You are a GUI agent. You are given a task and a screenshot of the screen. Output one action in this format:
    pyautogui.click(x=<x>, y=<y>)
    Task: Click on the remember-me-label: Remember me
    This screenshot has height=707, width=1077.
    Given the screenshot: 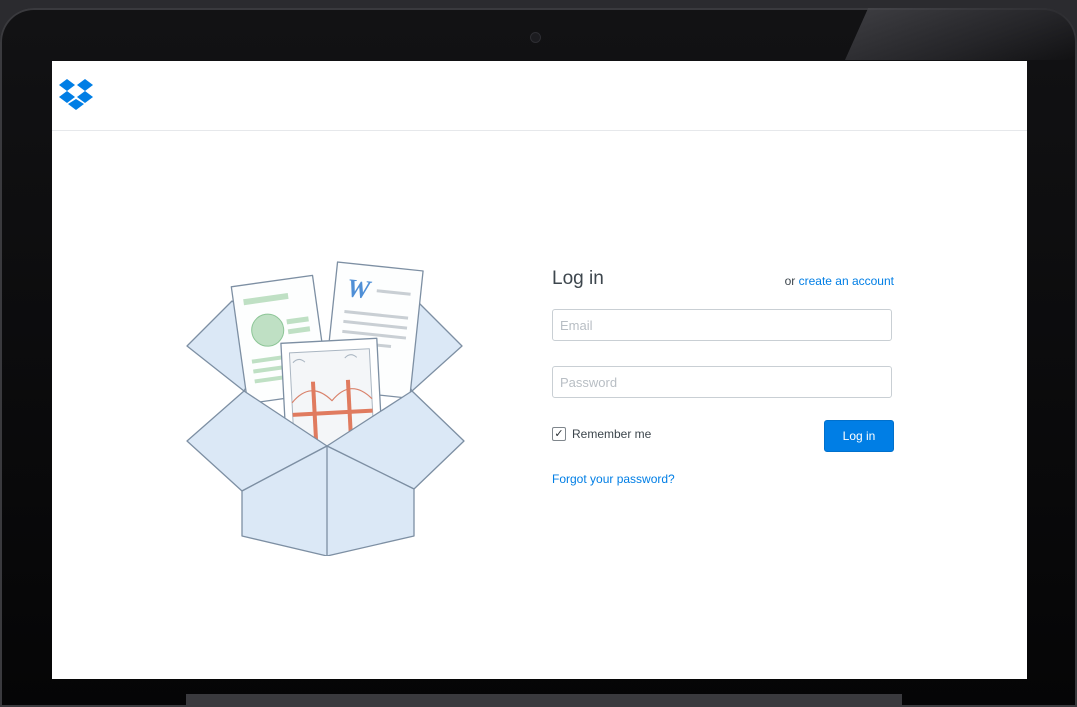 What is the action you would take?
    pyautogui.click(x=612, y=434)
    